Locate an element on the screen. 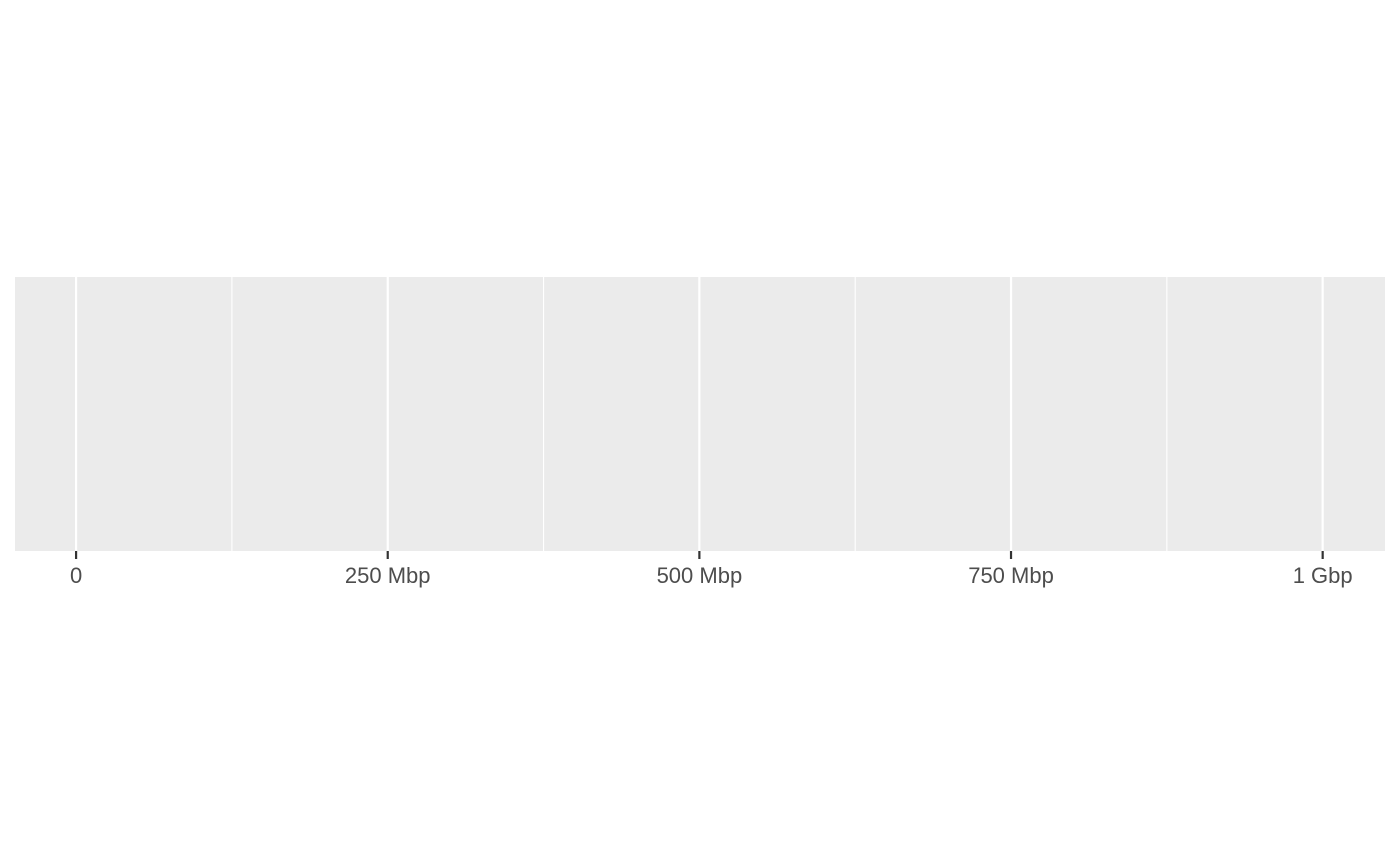  x-tick-label: 0 is located at coordinates (76, 575).